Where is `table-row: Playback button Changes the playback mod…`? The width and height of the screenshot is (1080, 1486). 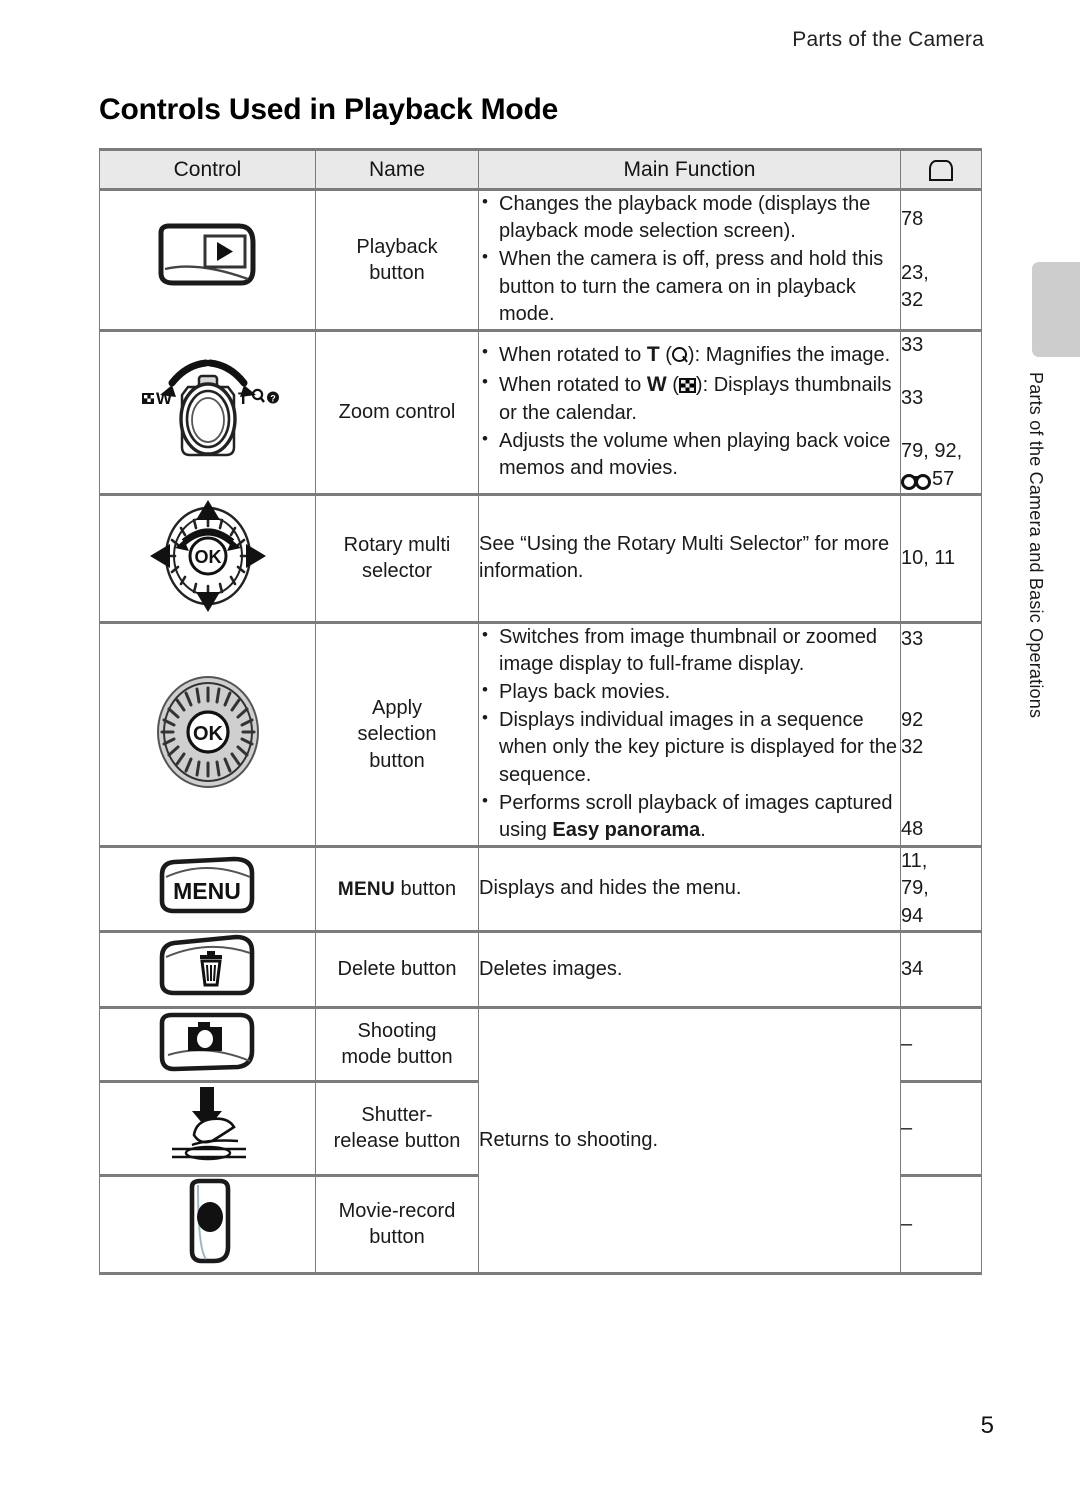
table-row: Playback button Changes the playback mod… is located at coordinates (540, 260).